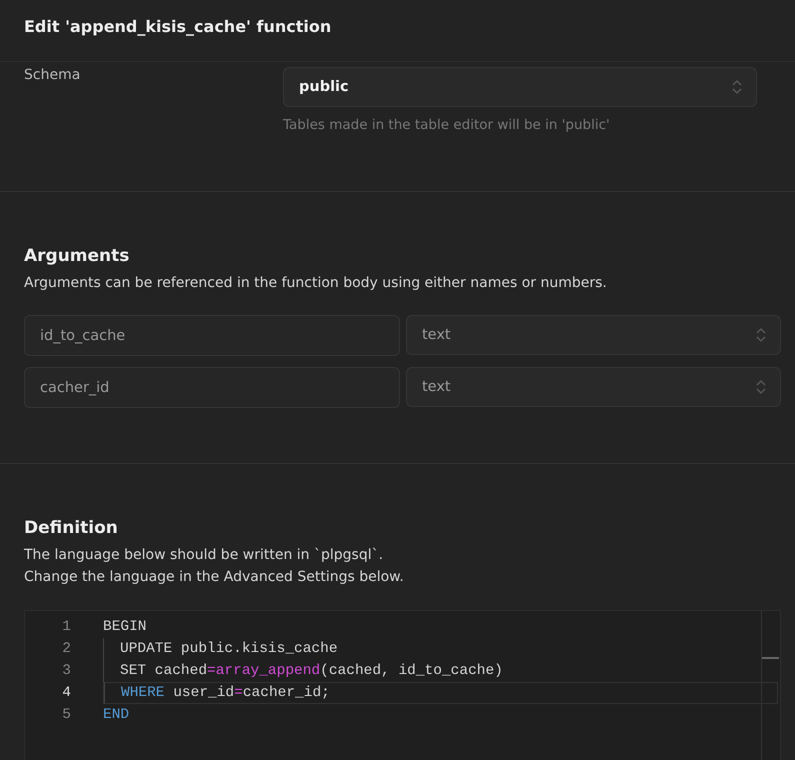 The height and width of the screenshot is (760, 795). I want to click on schema-select: public, so click(520, 87).